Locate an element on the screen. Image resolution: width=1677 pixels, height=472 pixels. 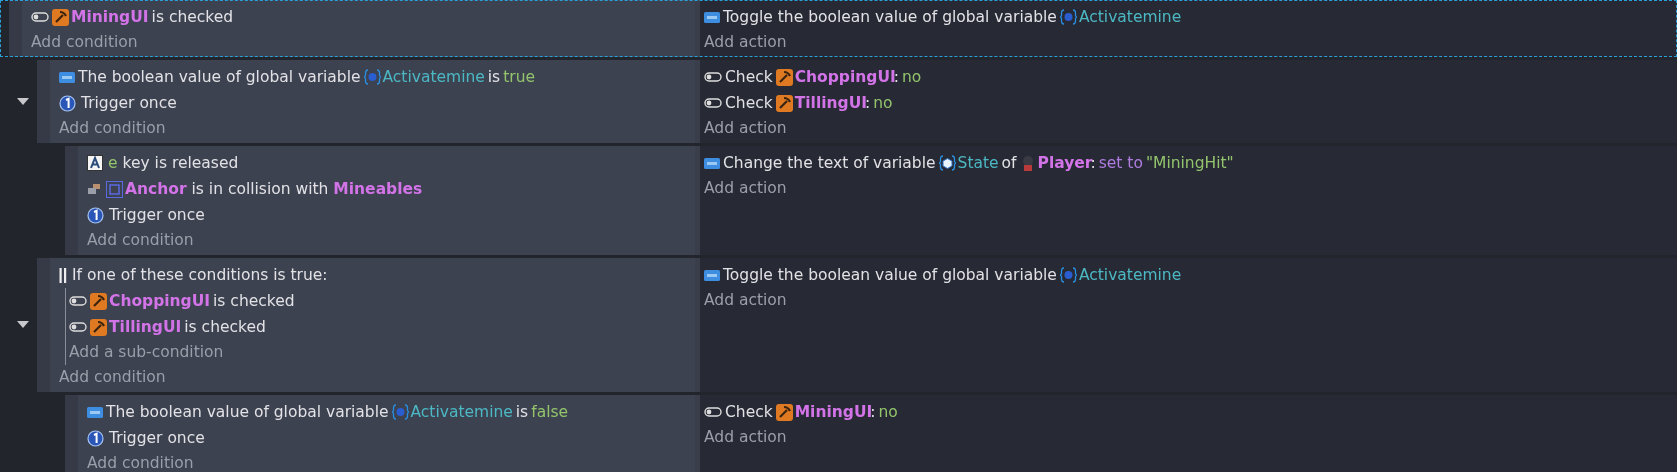
value-text: true is located at coordinates (519, 77).